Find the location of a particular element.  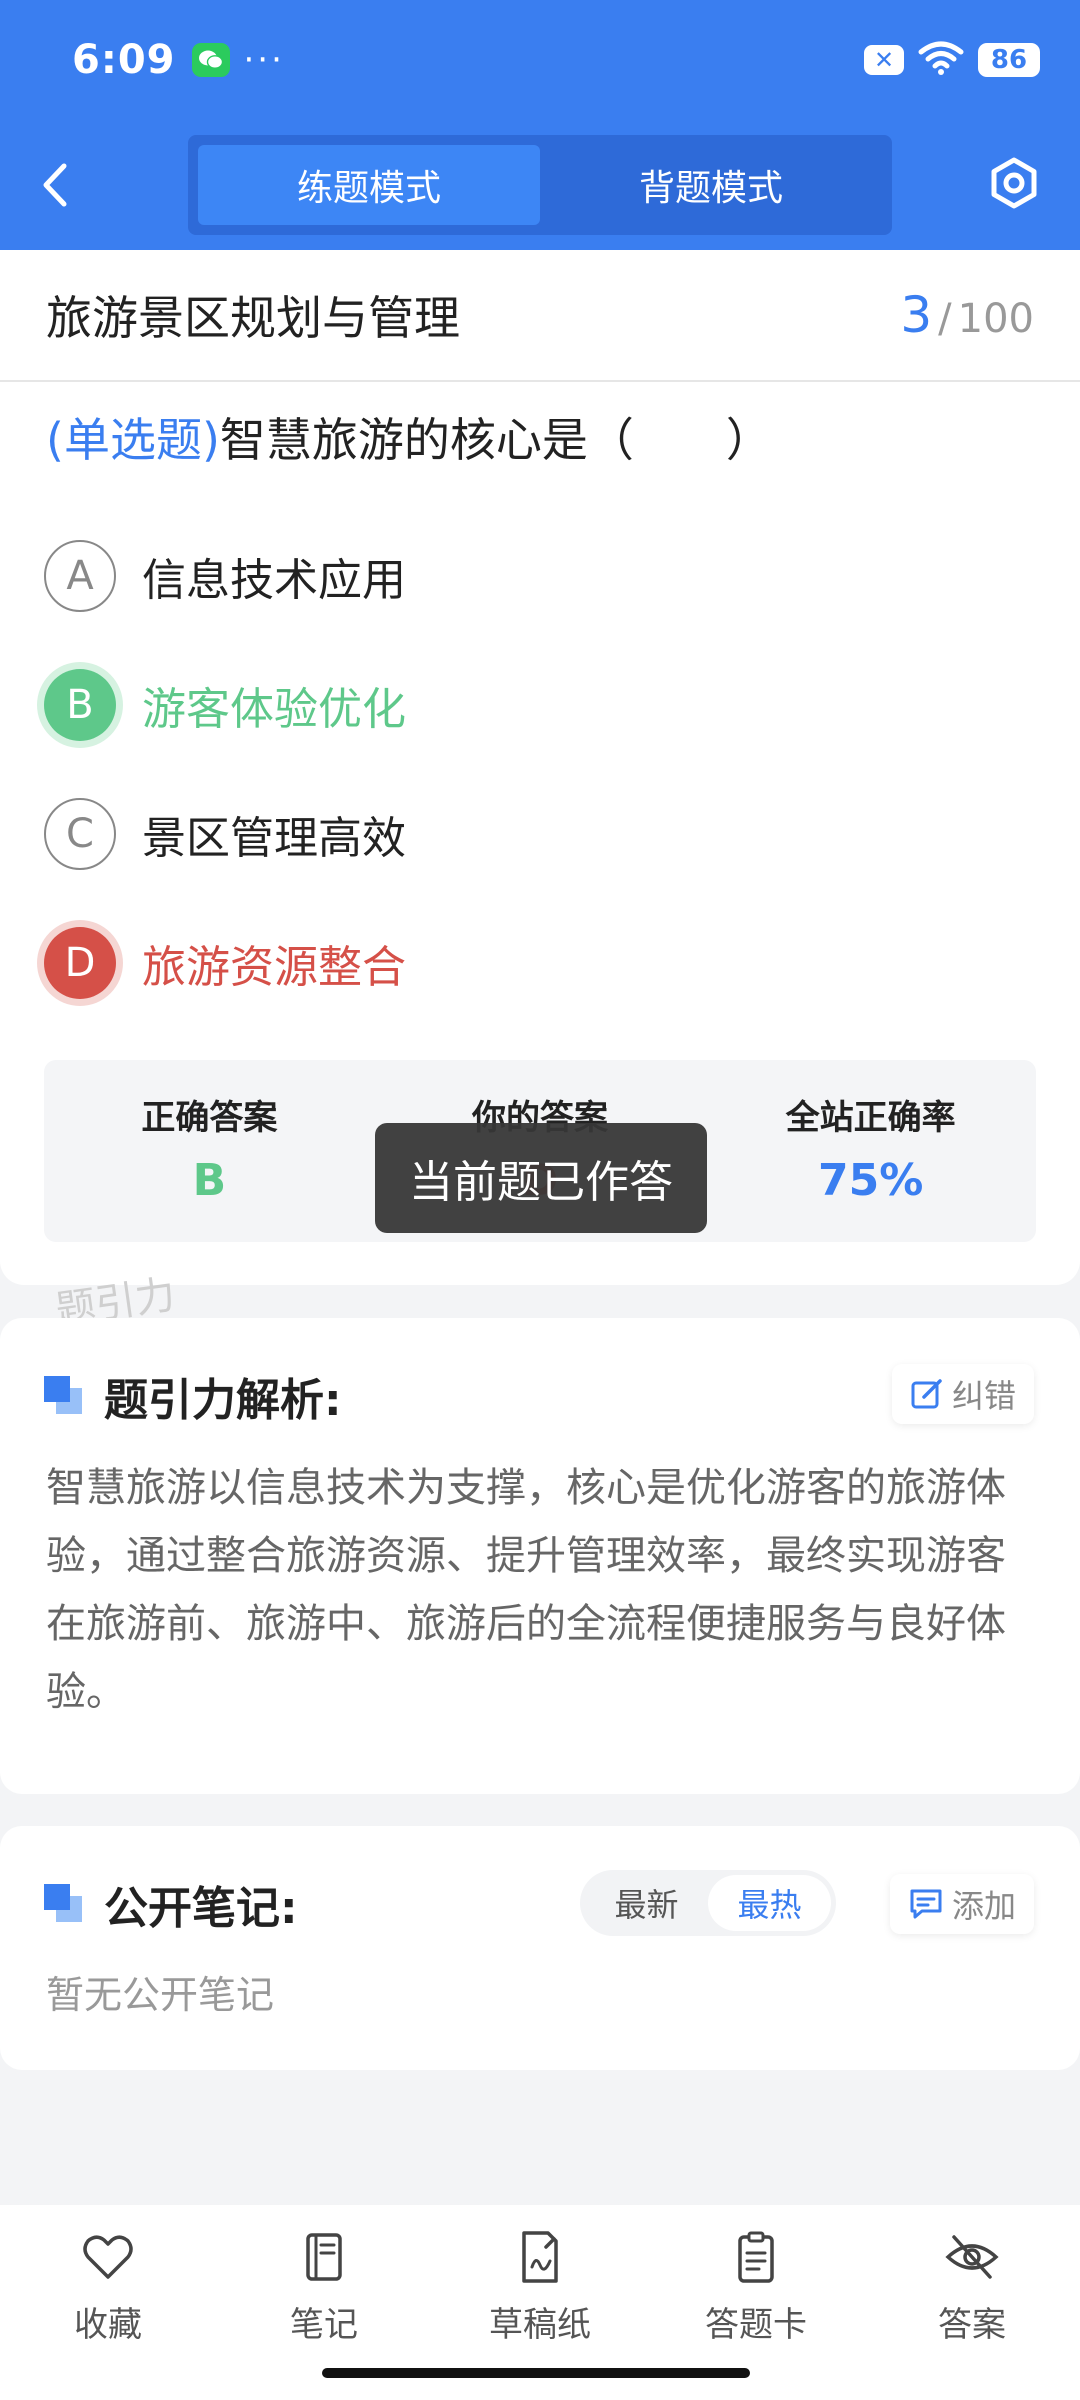

option-letter: C is located at coordinates (80, 834).